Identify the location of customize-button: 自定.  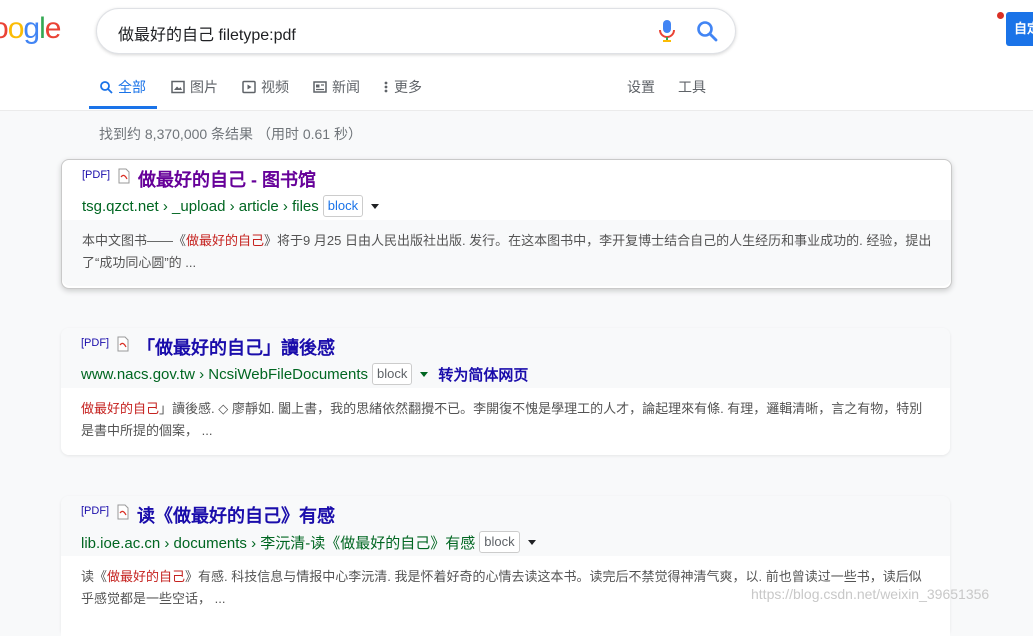
(1019, 29).